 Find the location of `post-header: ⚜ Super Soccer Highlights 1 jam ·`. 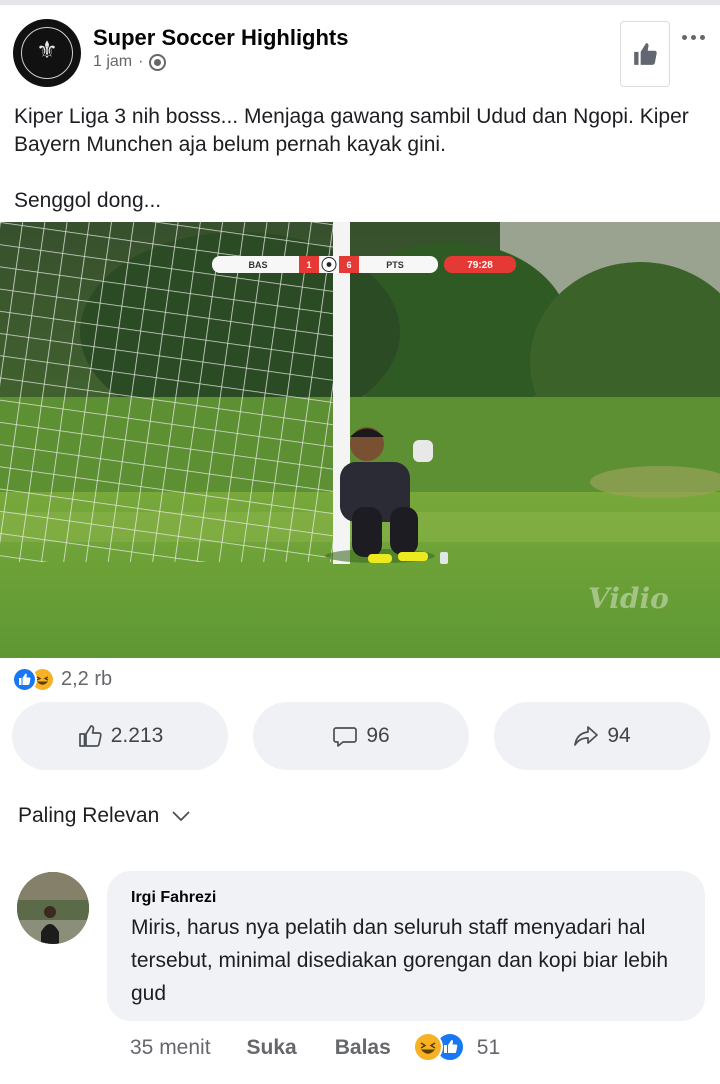

post-header: ⚜ Super Soccer Highlights 1 jam · is located at coordinates (360, 50).